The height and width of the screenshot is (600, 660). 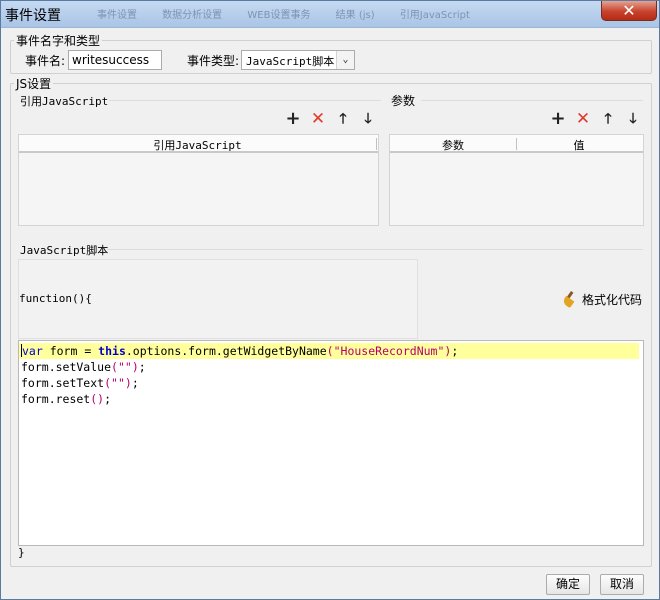 I want to click on ref-js-table: 引用JavaScript, so click(x=198, y=180).